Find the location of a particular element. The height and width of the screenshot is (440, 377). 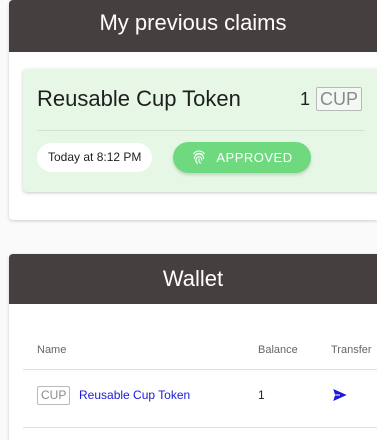

send-icon is located at coordinates (340, 395).